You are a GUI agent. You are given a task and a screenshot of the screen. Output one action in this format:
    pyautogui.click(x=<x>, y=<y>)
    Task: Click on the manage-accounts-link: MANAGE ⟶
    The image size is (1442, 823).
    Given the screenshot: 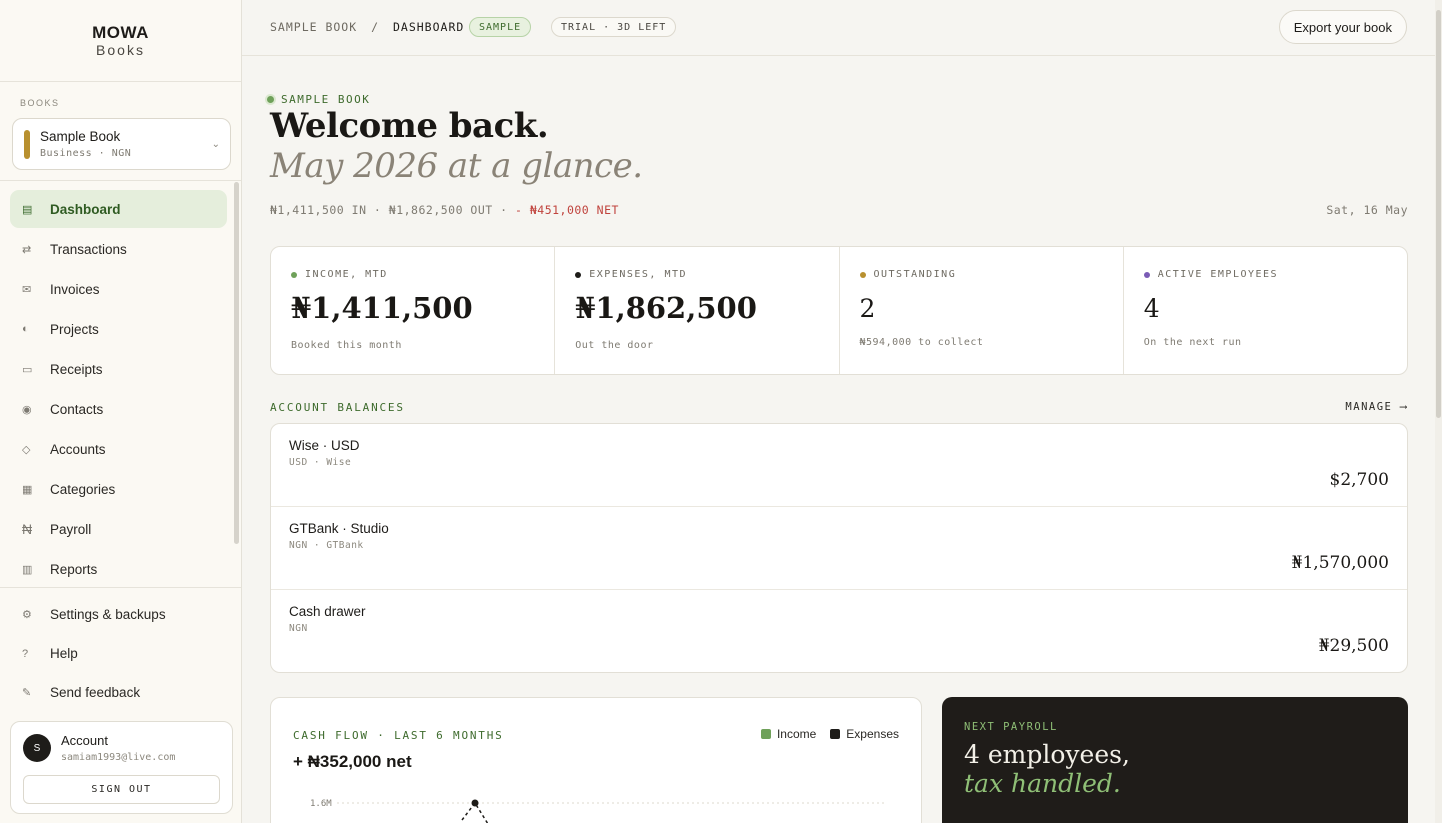 What is the action you would take?
    pyautogui.click(x=1376, y=407)
    